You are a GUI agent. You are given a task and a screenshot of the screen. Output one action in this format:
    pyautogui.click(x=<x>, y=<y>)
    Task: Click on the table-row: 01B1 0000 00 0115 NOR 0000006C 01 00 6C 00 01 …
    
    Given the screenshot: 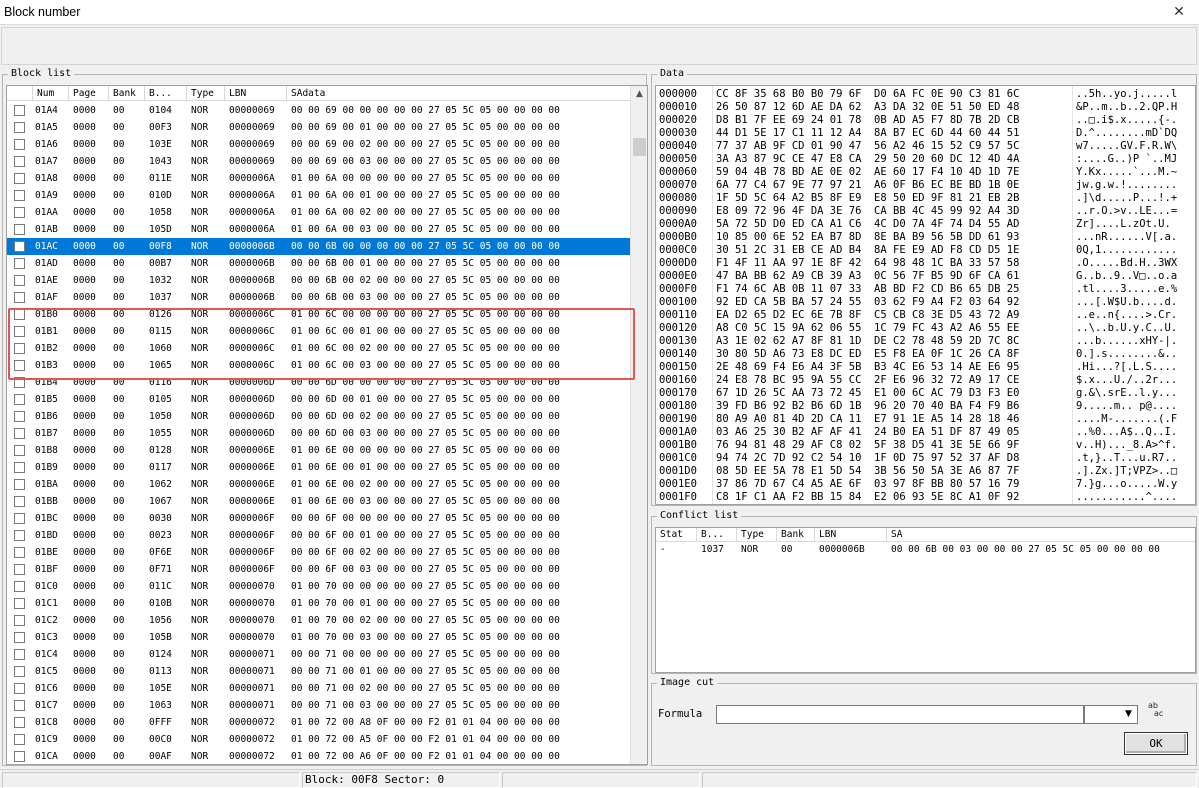 What is the action you would take?
    pyautogui.click(x=319, y=331)
    